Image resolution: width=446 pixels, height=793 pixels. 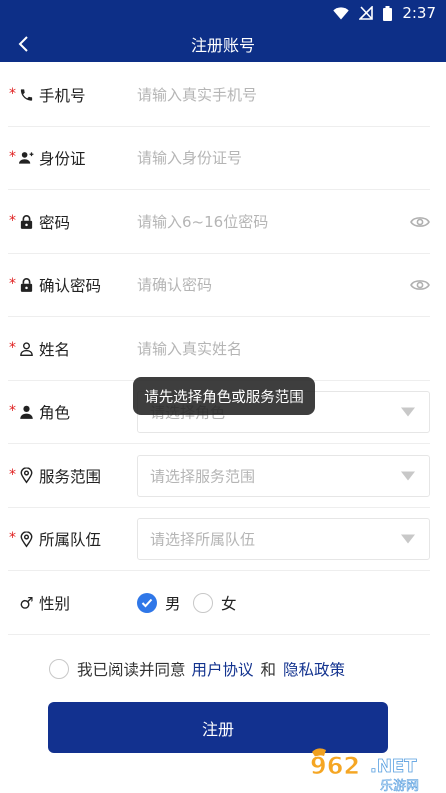 I want to click on watermark-logo: 962 .NET 乐游网, so click(x=364, y=770).